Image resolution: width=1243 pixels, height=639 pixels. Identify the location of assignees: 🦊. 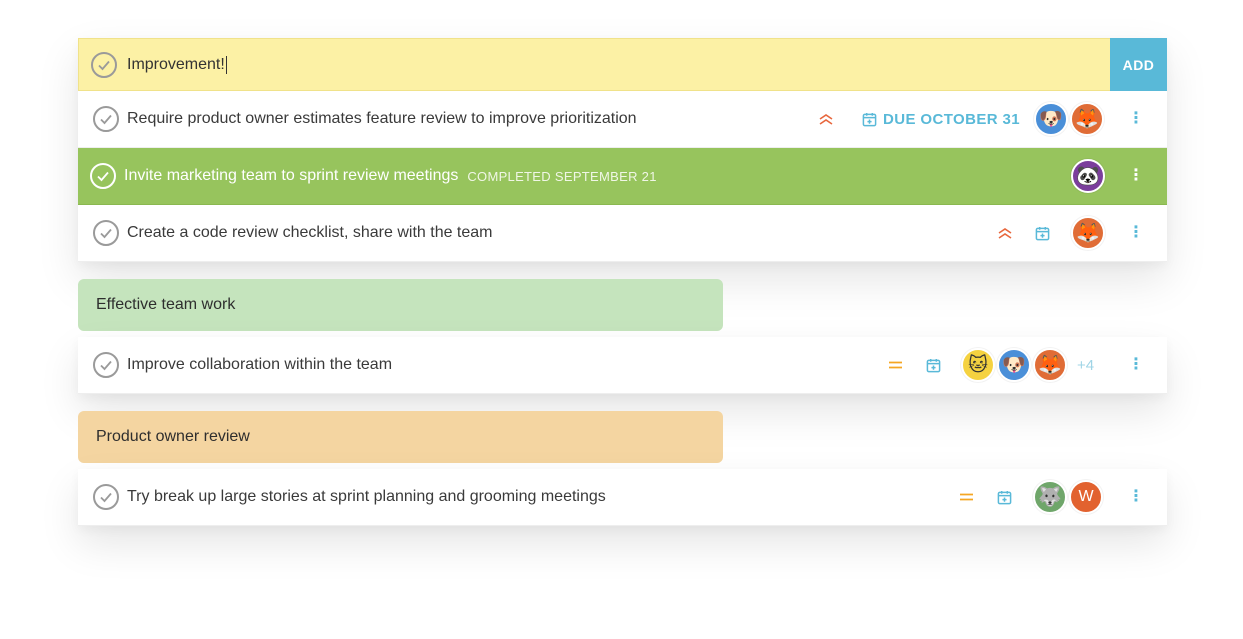
(1088, 233).